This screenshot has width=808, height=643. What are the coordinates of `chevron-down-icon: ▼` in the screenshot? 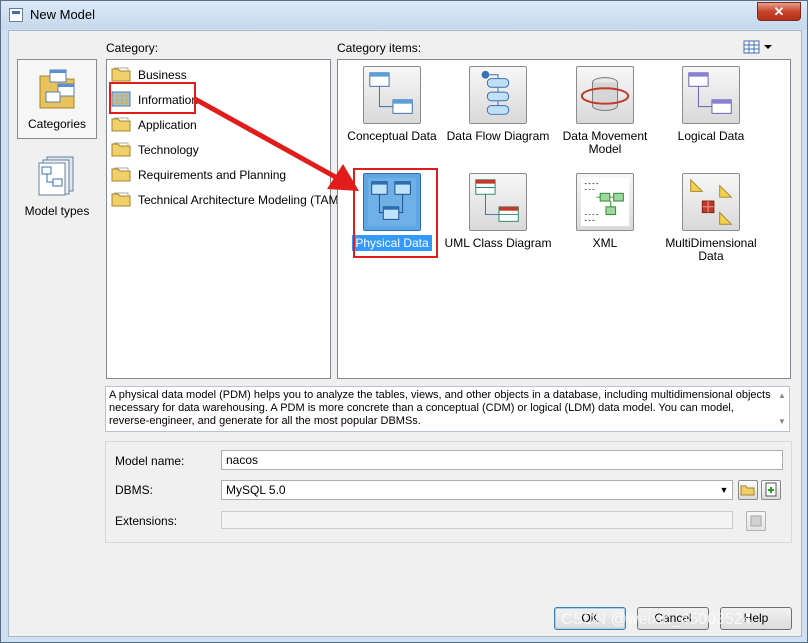 It's located at (724, 490).